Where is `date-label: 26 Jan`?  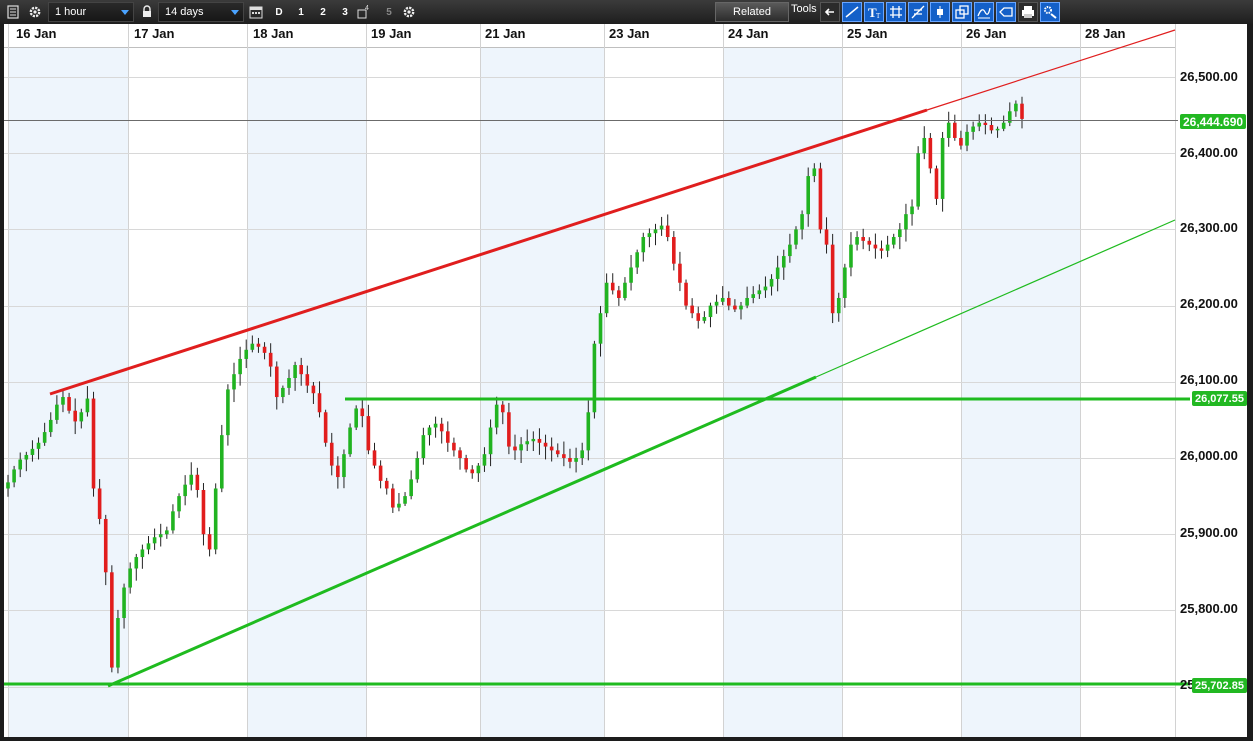 date-label: 26 Jan is located at coordinates (986, 33).